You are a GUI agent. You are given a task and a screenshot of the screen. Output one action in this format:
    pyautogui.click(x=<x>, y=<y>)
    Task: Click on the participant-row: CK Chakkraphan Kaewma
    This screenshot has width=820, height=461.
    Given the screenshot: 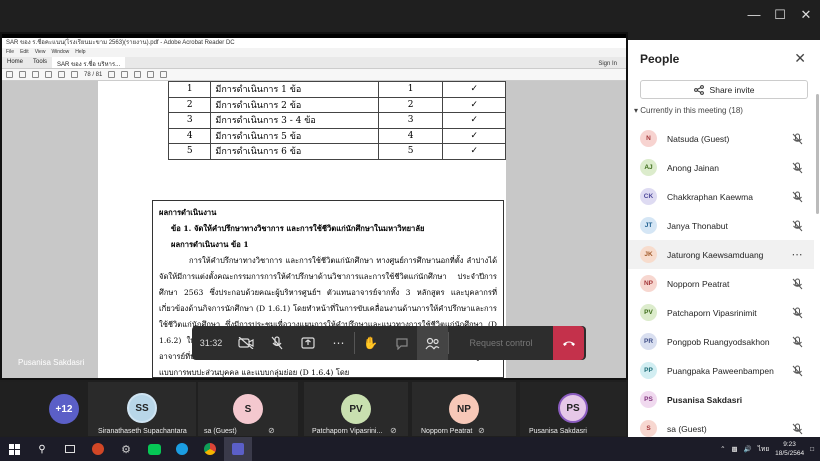 What is the action you would take?
    pyautogui.click(x=721, y=196)
    